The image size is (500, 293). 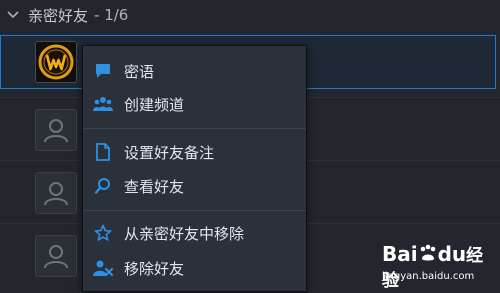 I want to click on menu-item-view-friend: 查看好友, so click(x=194, y=186).